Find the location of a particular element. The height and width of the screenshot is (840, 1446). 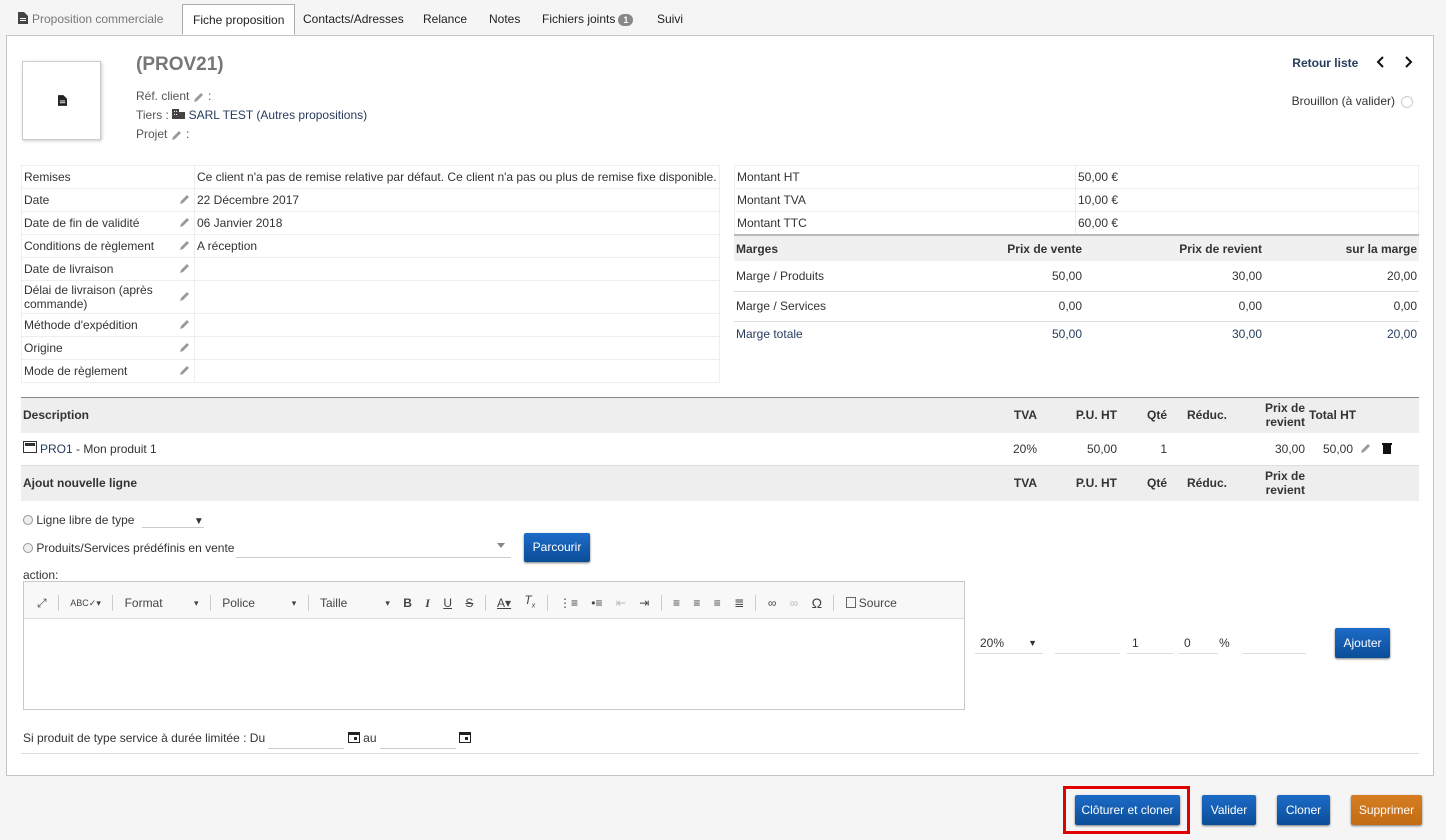

free-line-radio is located at coordinates (28, 520).